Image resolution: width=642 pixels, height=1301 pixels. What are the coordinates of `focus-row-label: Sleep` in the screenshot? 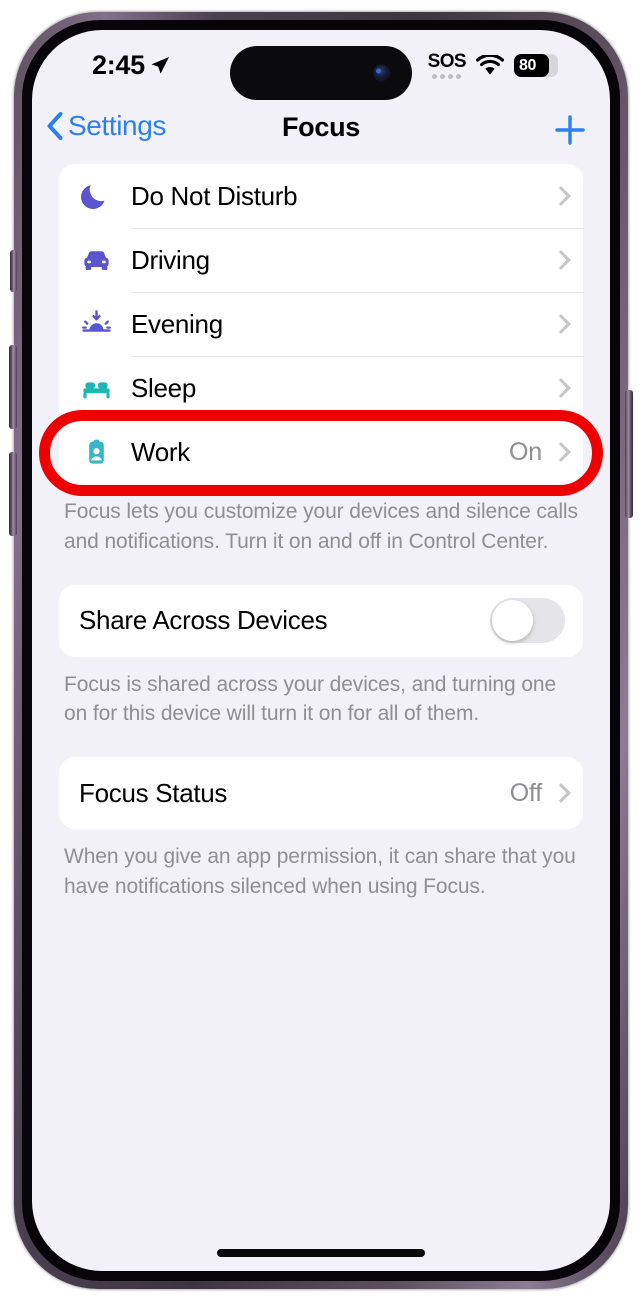 It's located at (163, 387).